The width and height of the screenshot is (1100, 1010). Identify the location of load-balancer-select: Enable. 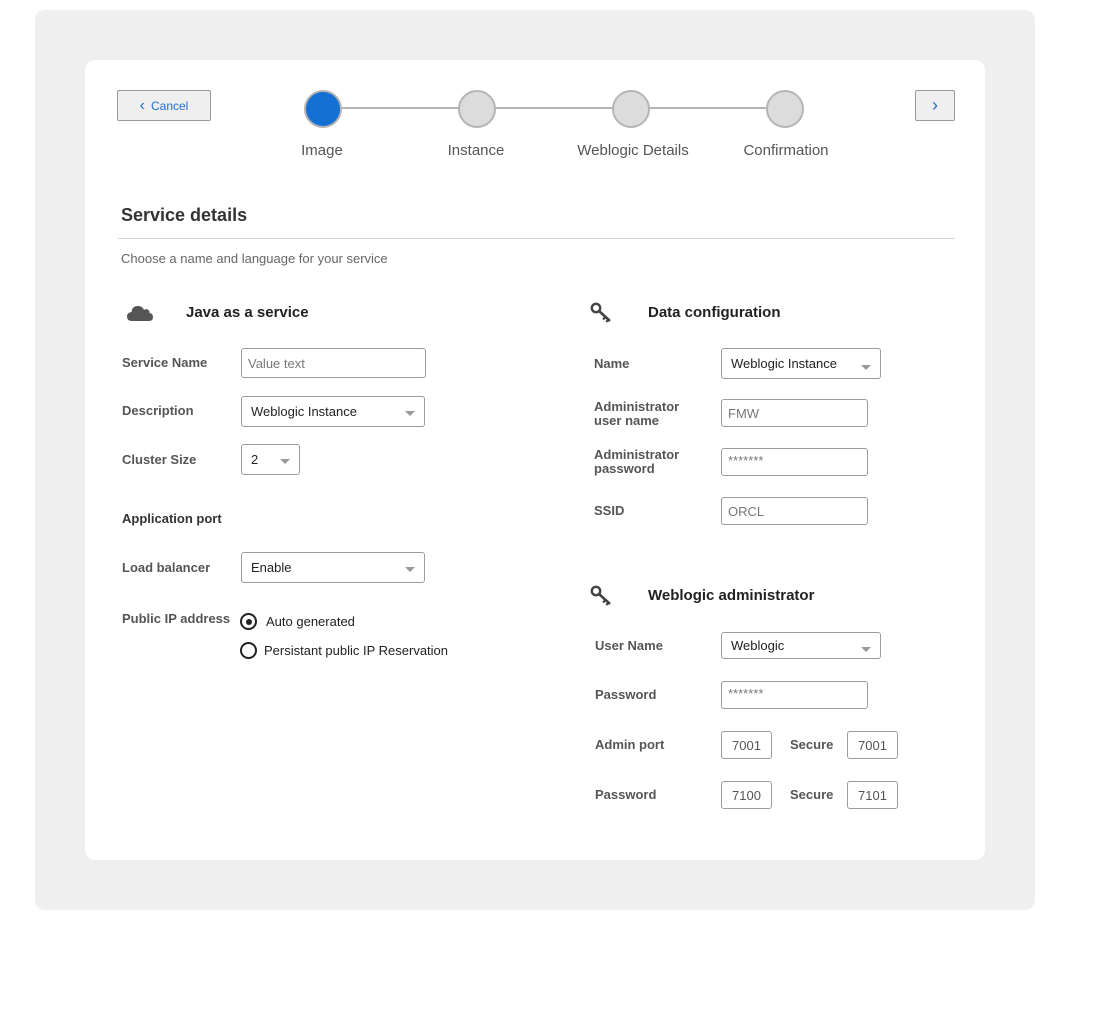
(333, 567).